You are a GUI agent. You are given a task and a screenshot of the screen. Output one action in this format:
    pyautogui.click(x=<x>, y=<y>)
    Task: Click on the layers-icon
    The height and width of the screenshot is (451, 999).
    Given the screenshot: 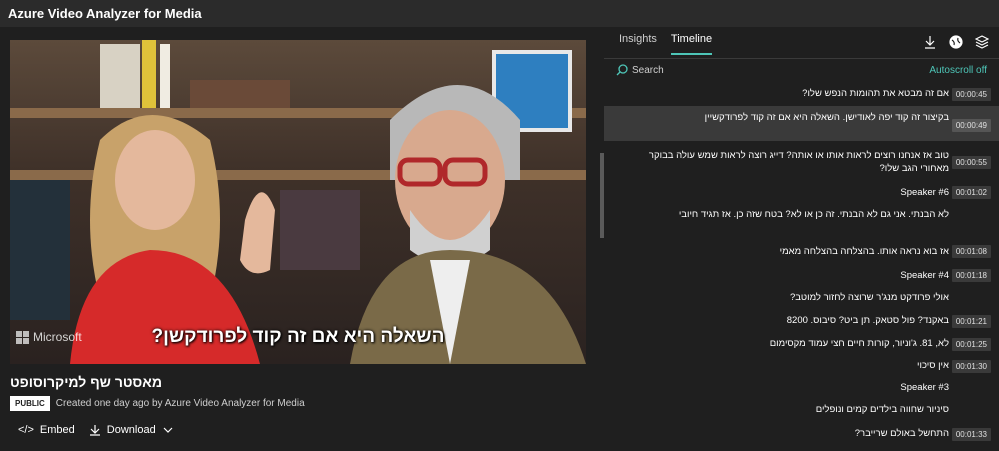 What is the action you would take?
    pyautogui.click(x=982, y=42)
    